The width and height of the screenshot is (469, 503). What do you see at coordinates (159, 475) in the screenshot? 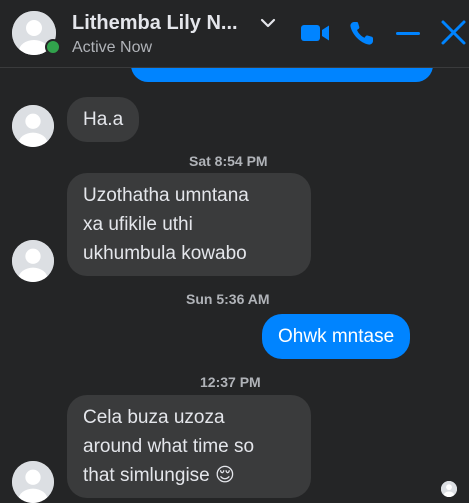
I see `message-line: that simlungise 😌` at bounding box center [159, 475].